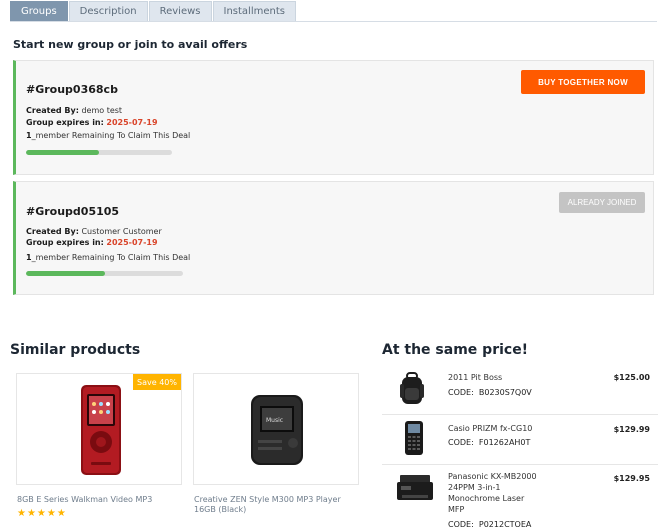 Image resolution: width=667 pixels, height=529 pixels. Describe the element at coordinates (455, 350) in the screenshot. I see `same-price-title: At the same price!` at that location.